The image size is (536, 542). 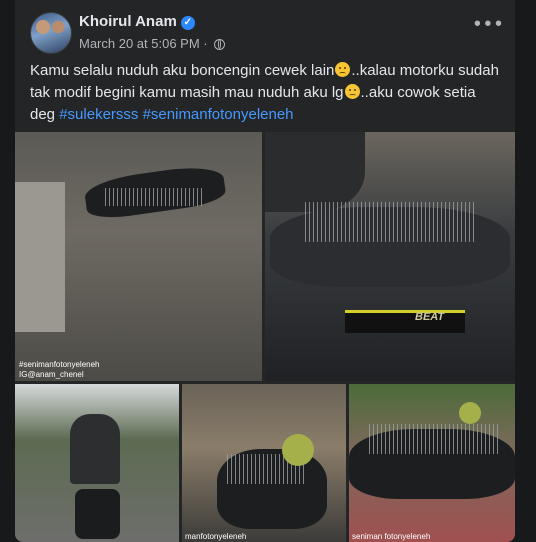 I want to click on more-options-icon: • • •, so click(x=488, y=24).